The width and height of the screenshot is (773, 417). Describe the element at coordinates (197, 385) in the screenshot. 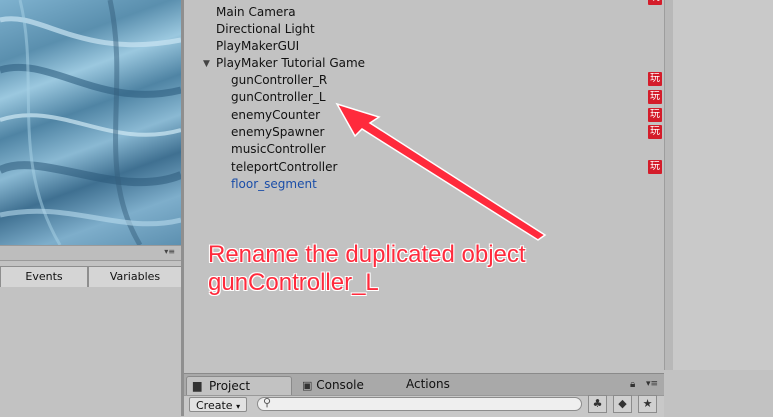

I see `folder-icon: ▆` at that location.